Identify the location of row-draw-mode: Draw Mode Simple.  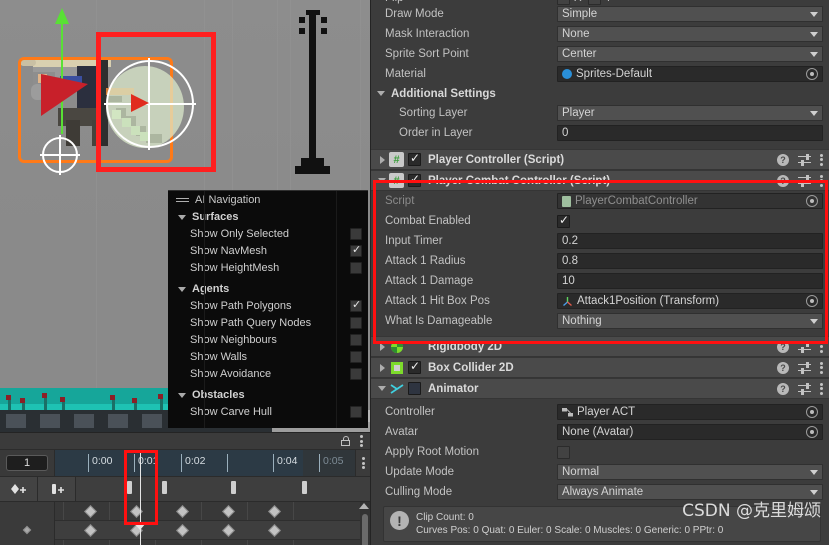
(600, 14).